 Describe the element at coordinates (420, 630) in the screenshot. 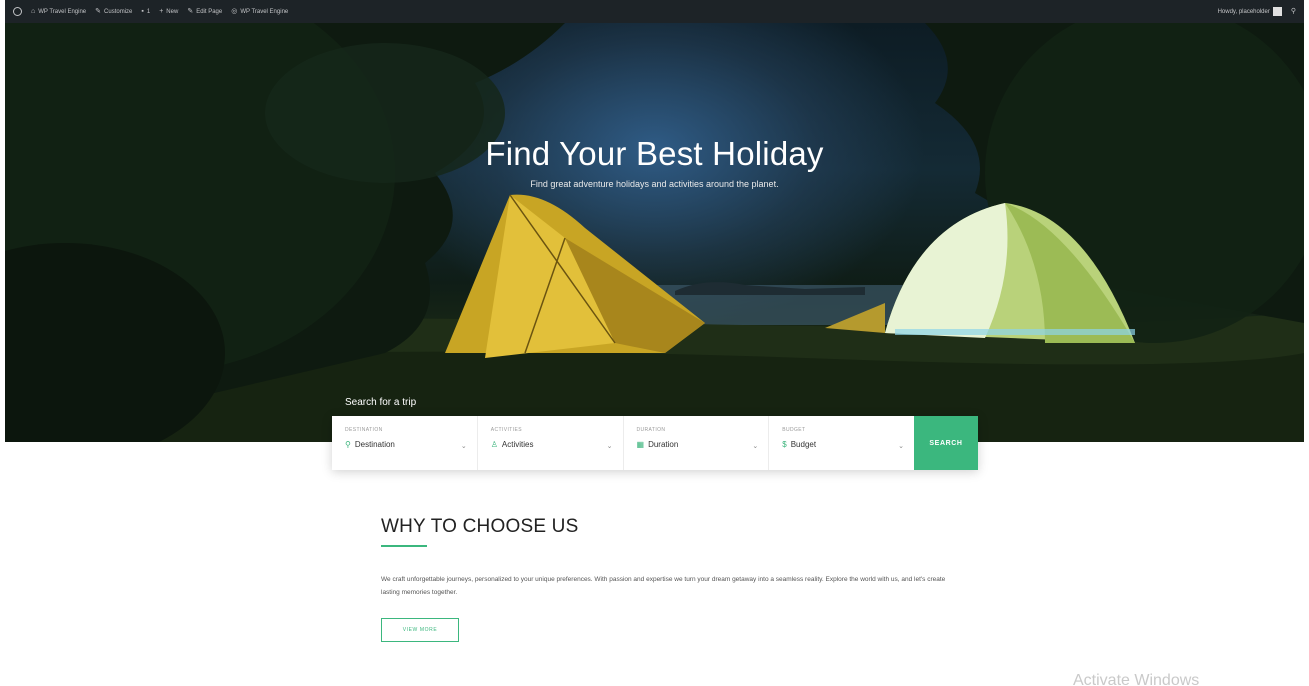

I see `view-more-button: VIEW MORE` at that location.